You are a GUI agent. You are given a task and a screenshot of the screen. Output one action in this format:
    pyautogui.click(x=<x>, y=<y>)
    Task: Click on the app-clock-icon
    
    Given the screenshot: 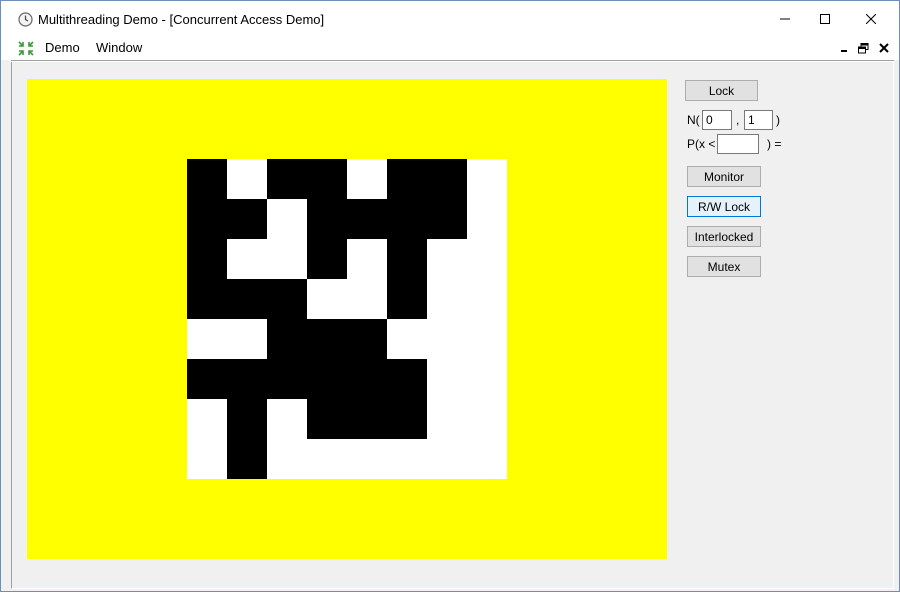 What is the action you would take?
    pyautogui.click(x=25, y=19)
    